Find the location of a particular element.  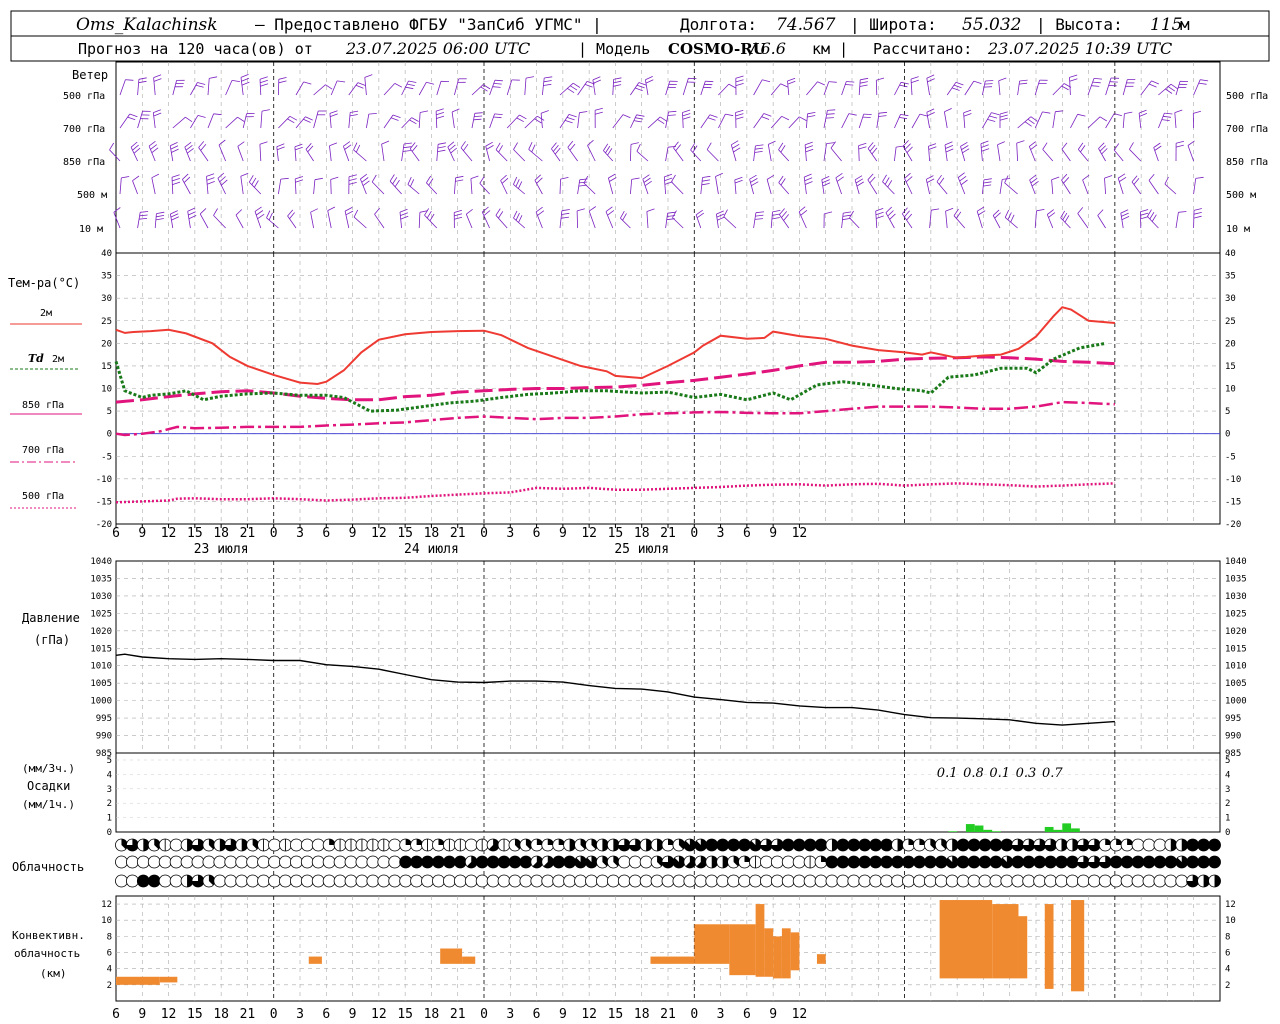

time-tick-label: 12 is located at coordinates (169, 533).